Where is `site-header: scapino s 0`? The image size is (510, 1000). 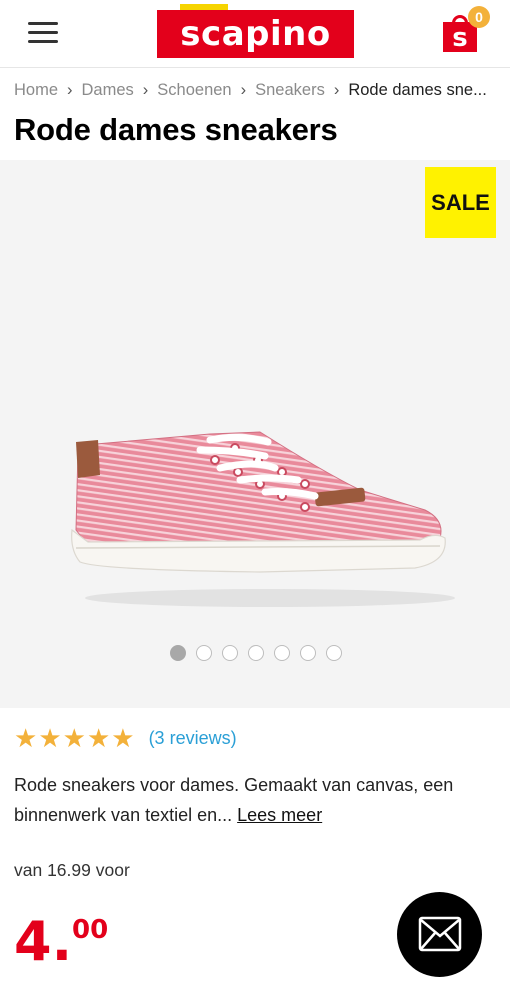 site-header: scapino s 0 is located at coordinates (255, 34).